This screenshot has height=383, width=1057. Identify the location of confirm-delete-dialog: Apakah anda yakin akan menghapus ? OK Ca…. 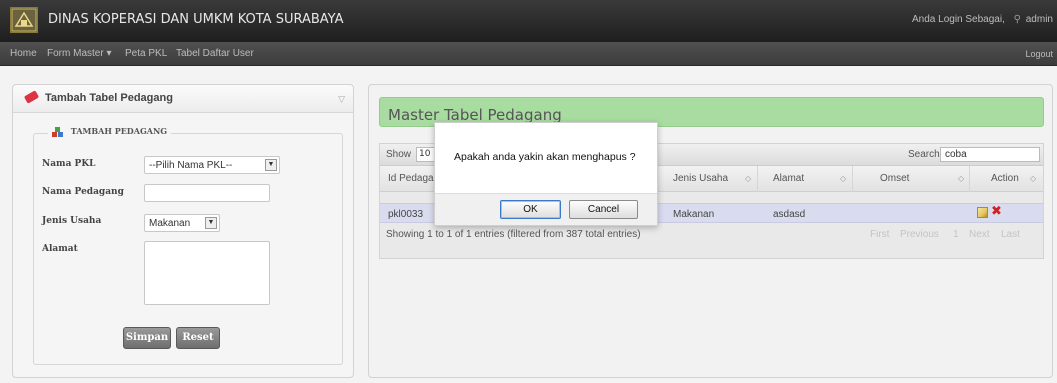
(546, 174).